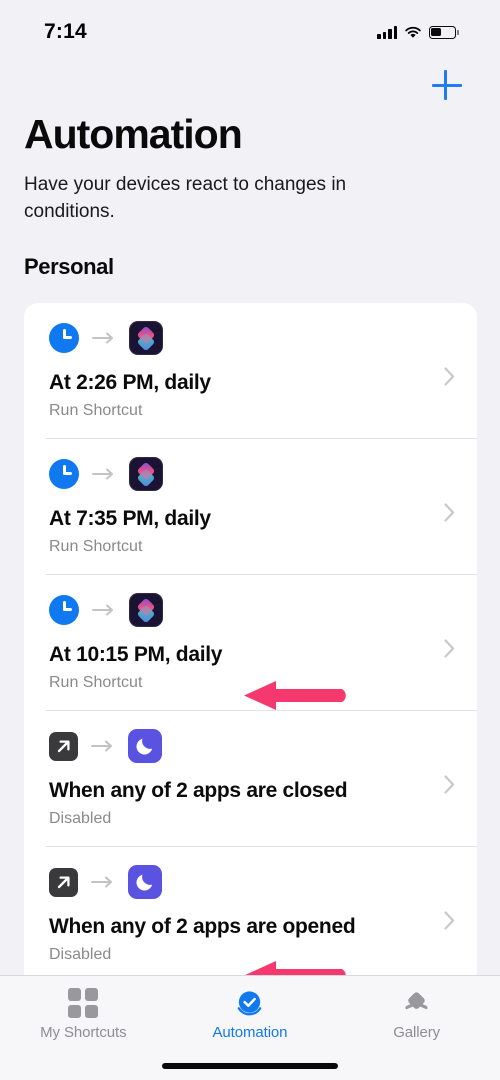  What do you see at coordinates (83, 1003) in the screenshot?
I see `grid-squares-icon` at bounding box center [83, 1003].